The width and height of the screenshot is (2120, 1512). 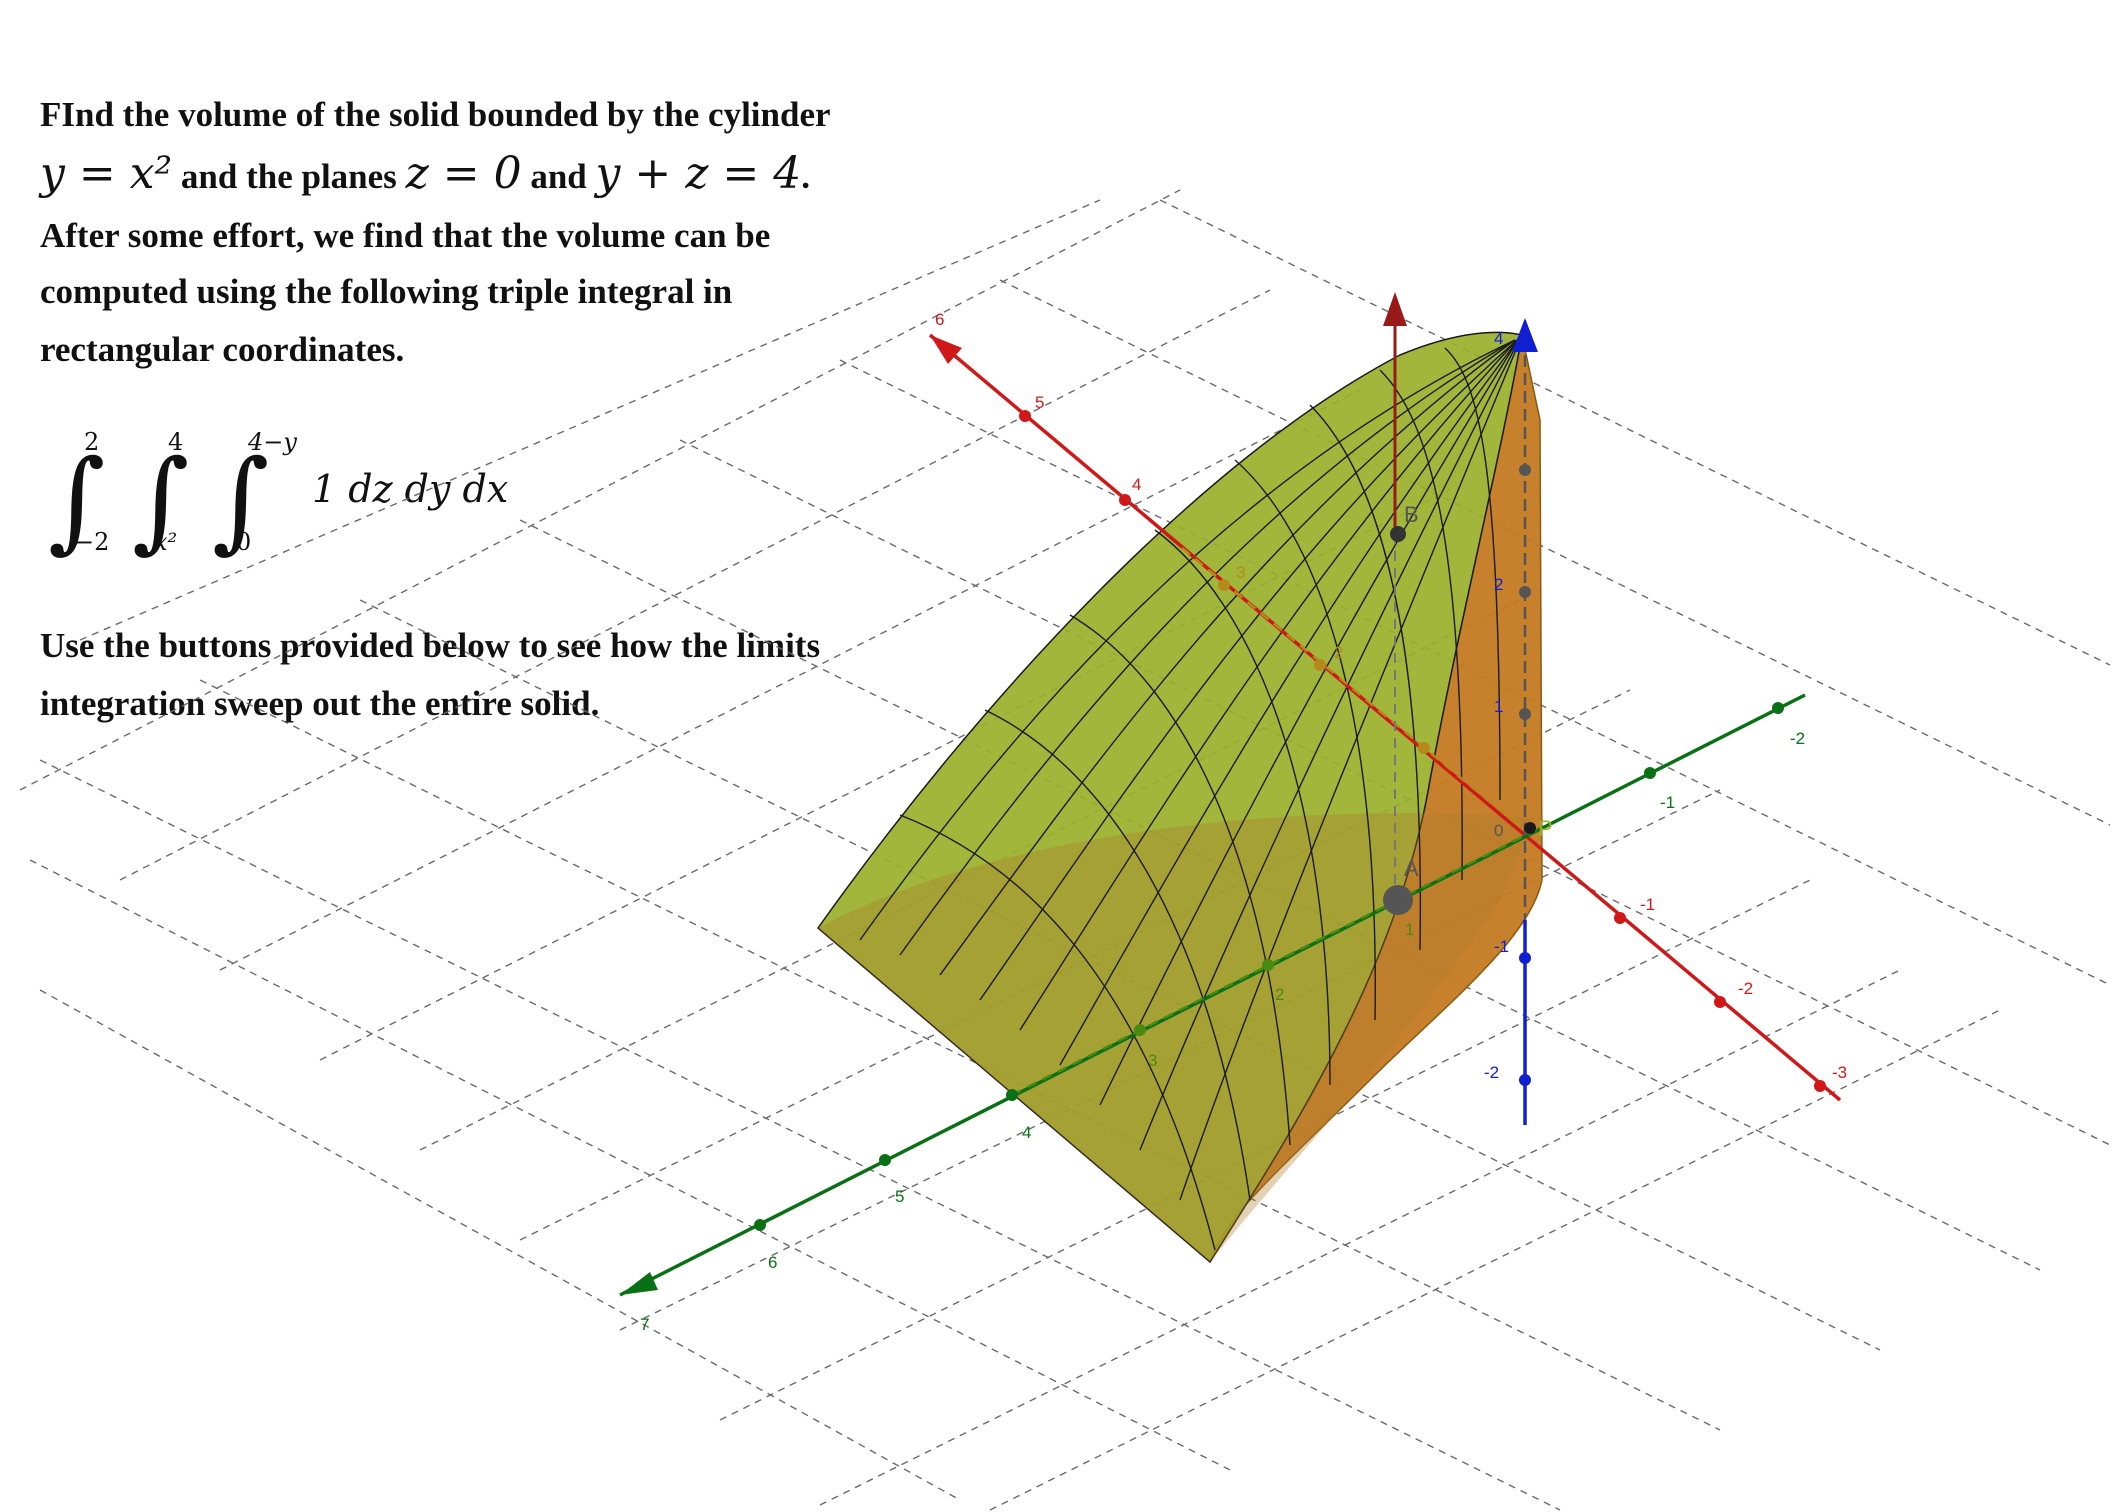 I want to click on x-tick-5: 5, so click(x=1039, y=402).